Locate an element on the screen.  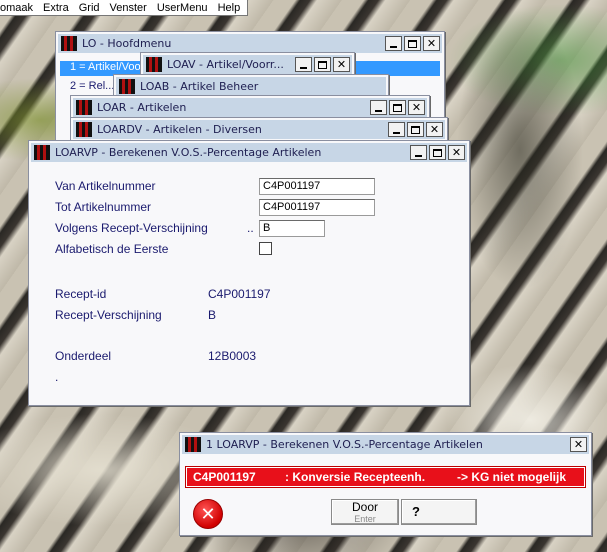
help-icon: ? is located at coordinates (416, 511).